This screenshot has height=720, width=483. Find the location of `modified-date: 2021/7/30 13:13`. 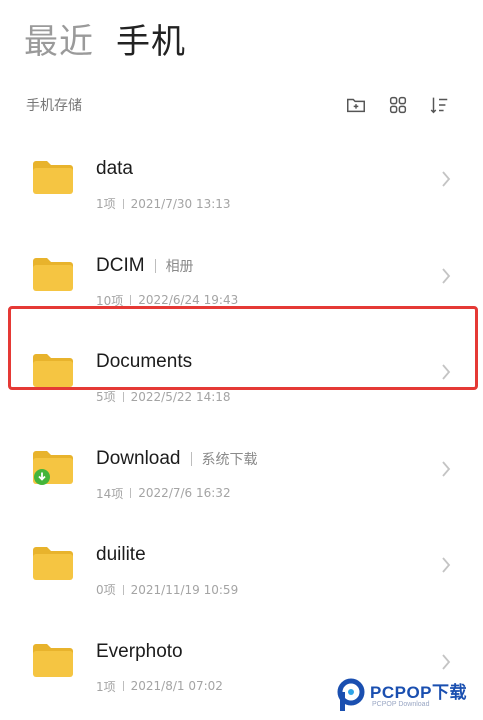

modified-date: 2021/7/30 13:13 is located at coordinates (180, 203).